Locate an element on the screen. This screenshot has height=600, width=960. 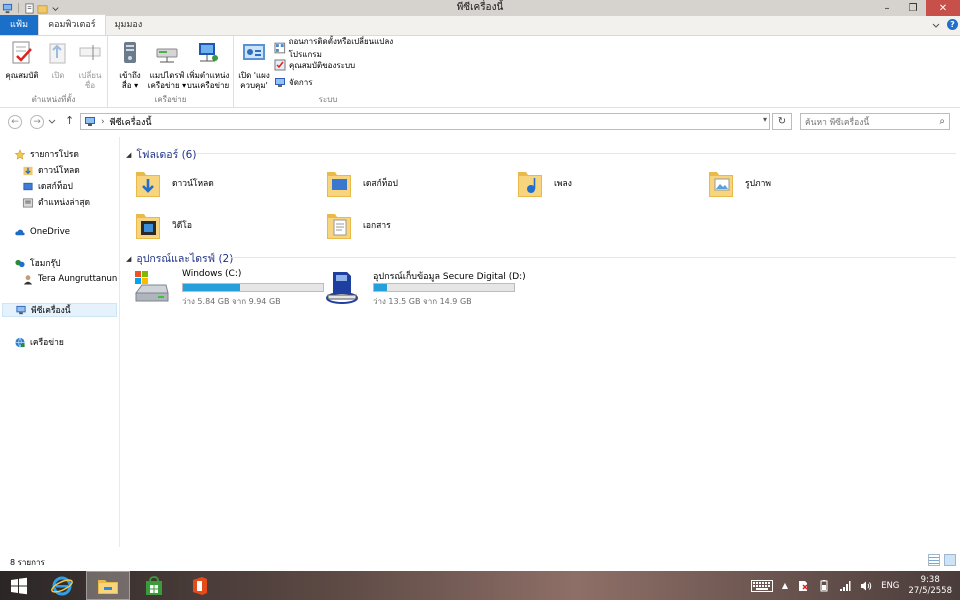
add-network-location-button: เพิ่มตำแหน่ง บนเครือข่าย is located at coordinates (208, 65).